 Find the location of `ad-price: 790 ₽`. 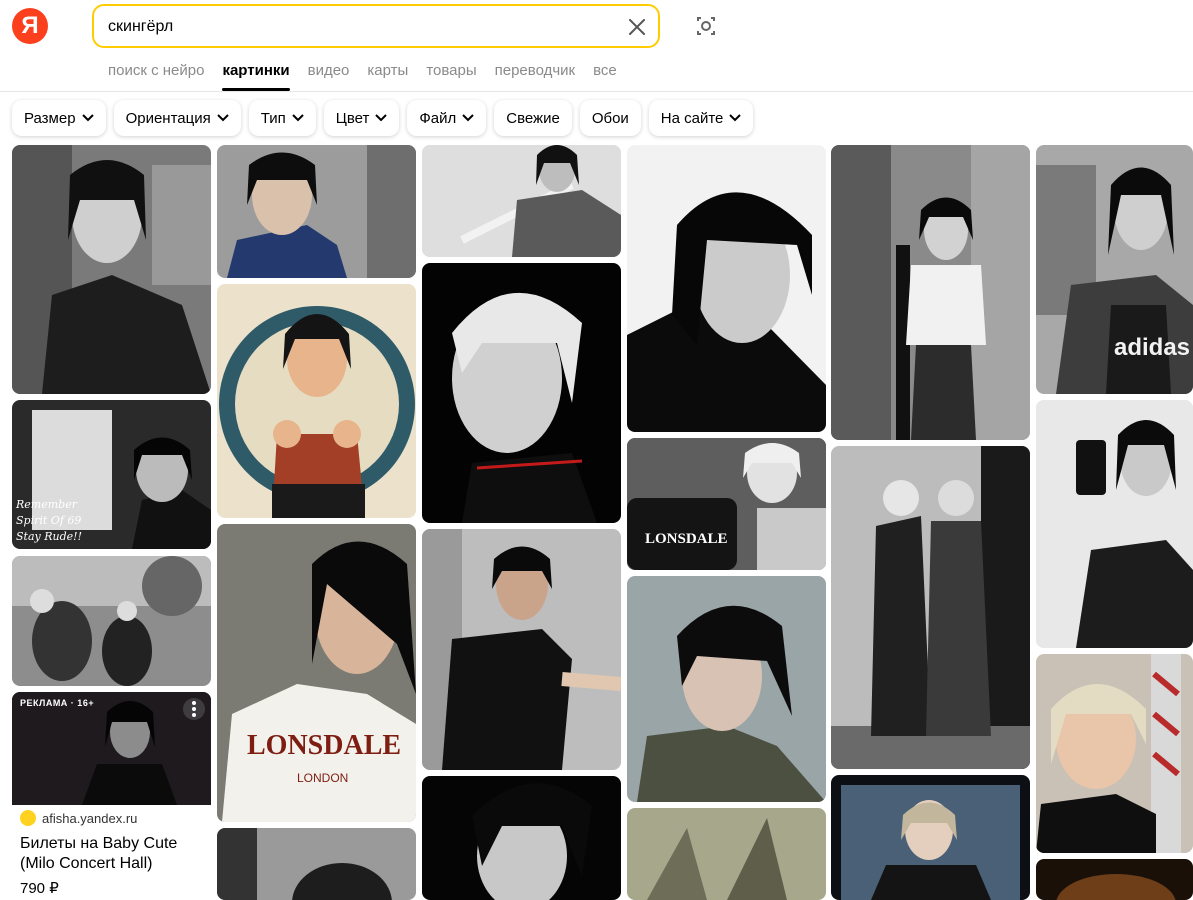

ad-price: 790 ₽ is located at coordinates (39, 888).